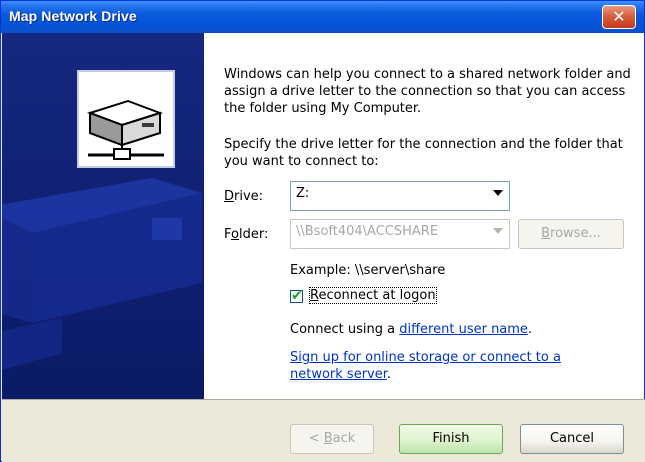 The height and width of the screenshot is (462, 645). Describe the element at coordinates (373, 295) in the screenshot. I see `reconnect-label: Reconnect at logon` at that location.